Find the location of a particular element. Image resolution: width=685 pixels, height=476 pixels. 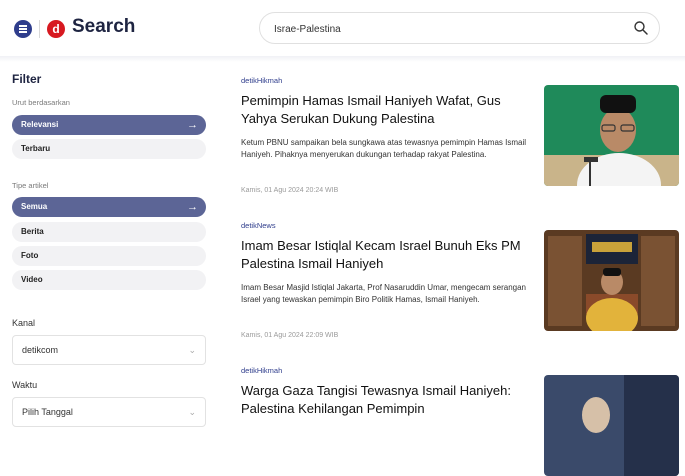

header-divider is located at coordinates (342, 59).